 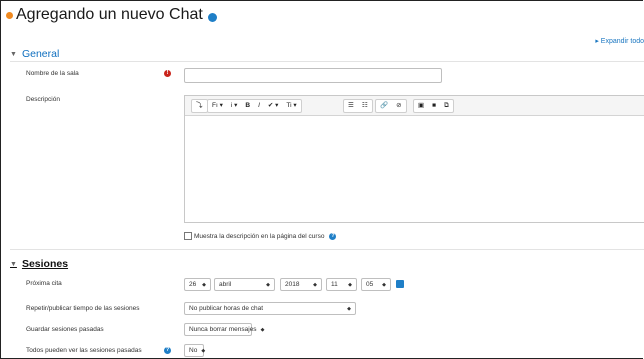 I want to click on minute-value: 05, so click(x=370, y=284).